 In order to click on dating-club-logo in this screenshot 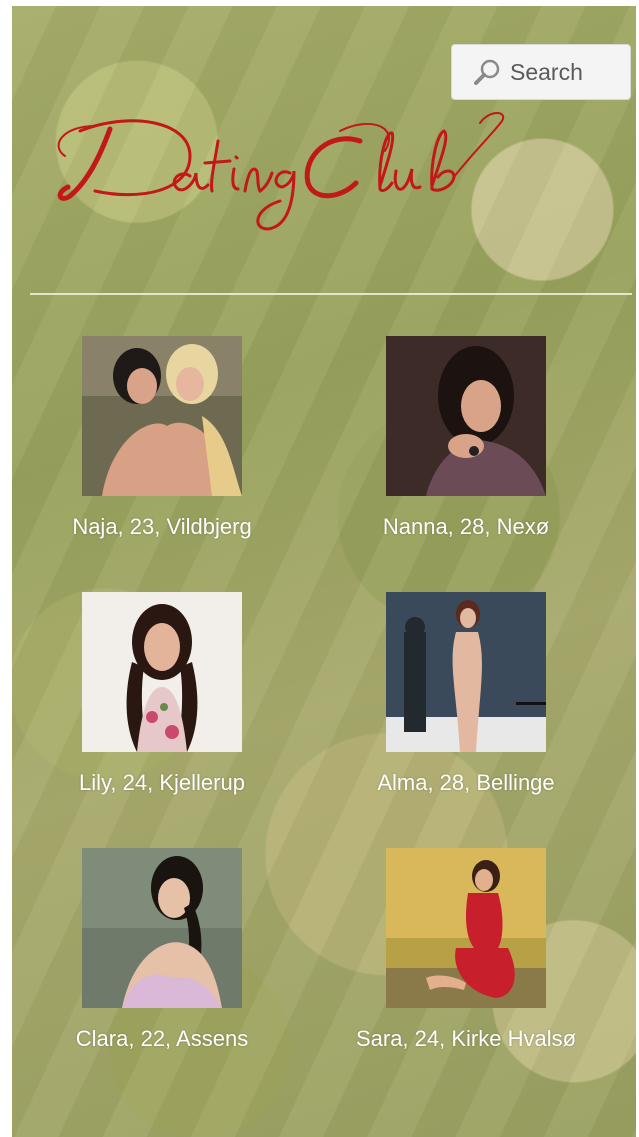, I will do `click(275, 176)`.